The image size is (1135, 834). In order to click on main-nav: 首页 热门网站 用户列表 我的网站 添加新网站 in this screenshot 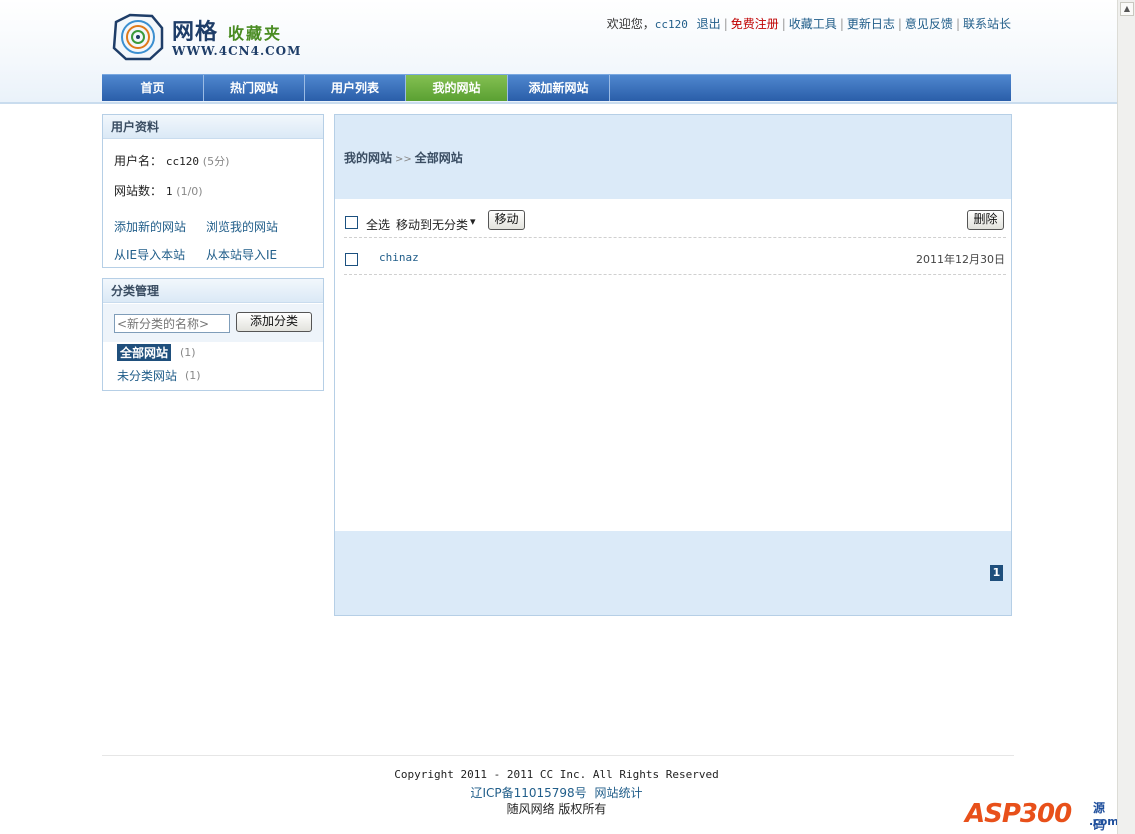, I will do `click(556, 87)`.